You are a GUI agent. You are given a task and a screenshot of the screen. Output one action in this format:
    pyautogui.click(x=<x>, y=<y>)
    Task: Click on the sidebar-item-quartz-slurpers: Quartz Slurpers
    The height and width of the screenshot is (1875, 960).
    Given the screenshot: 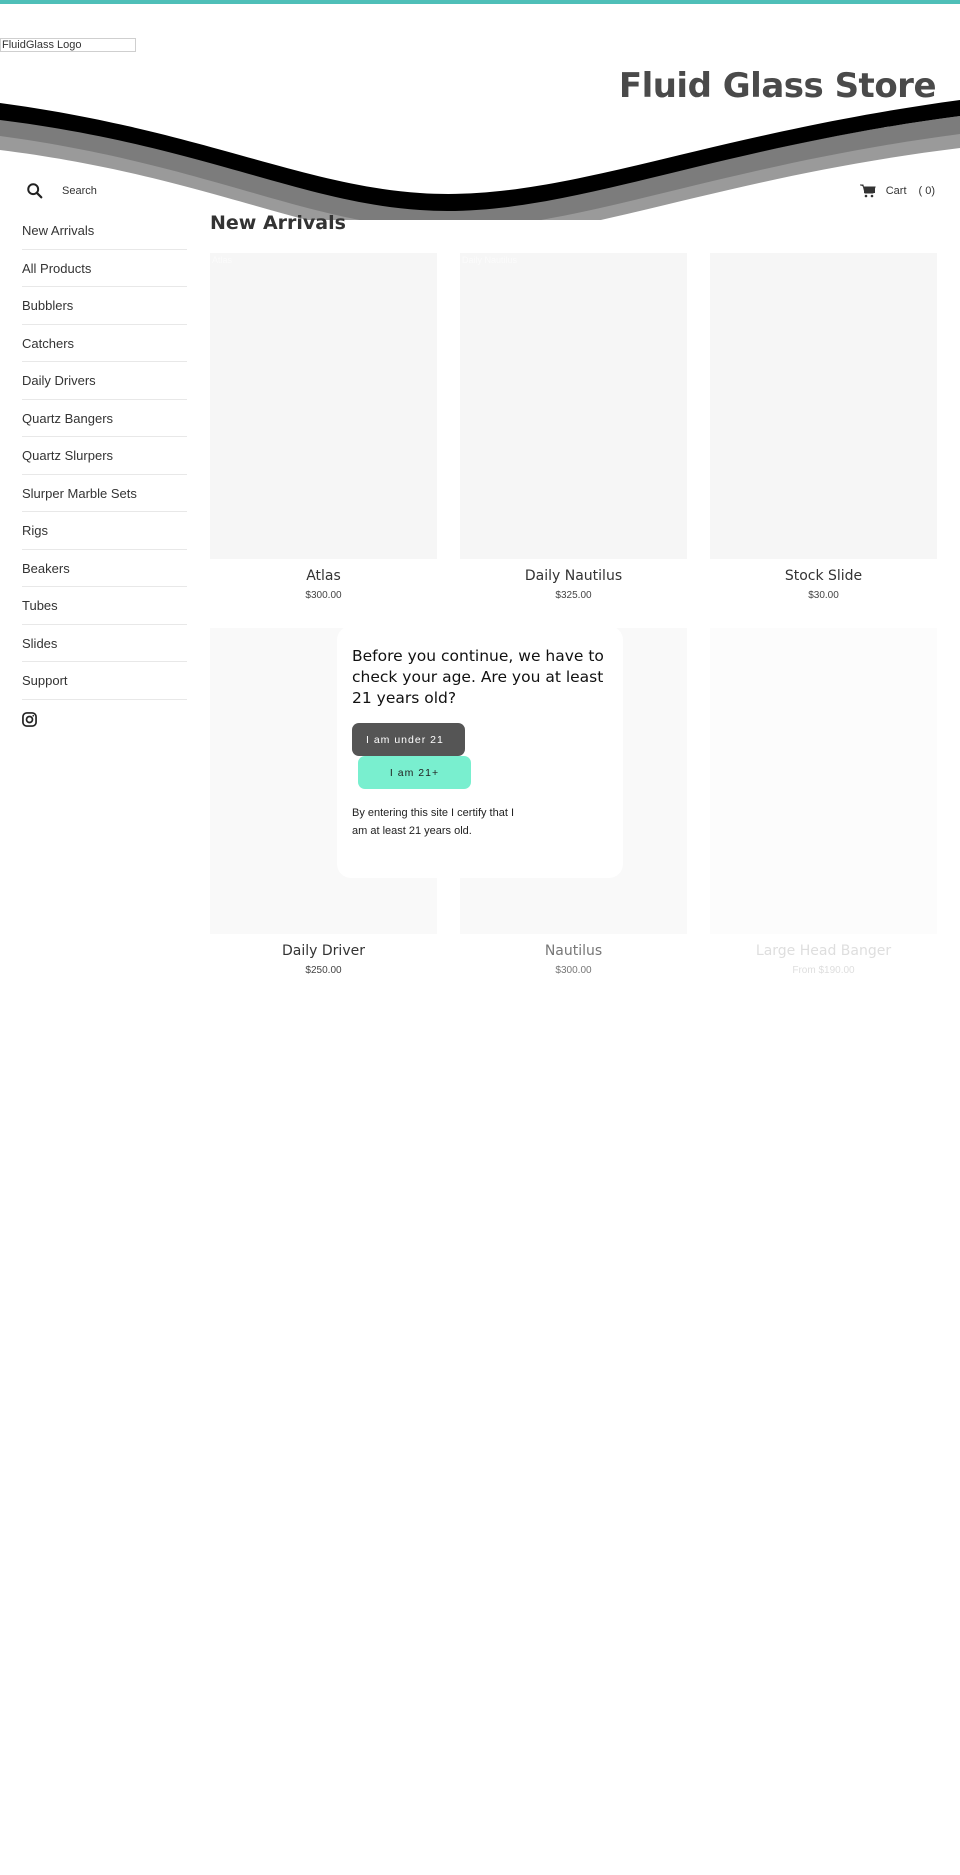 What is the action you would take?
    pyautogui.click(x=104, y=456)
    